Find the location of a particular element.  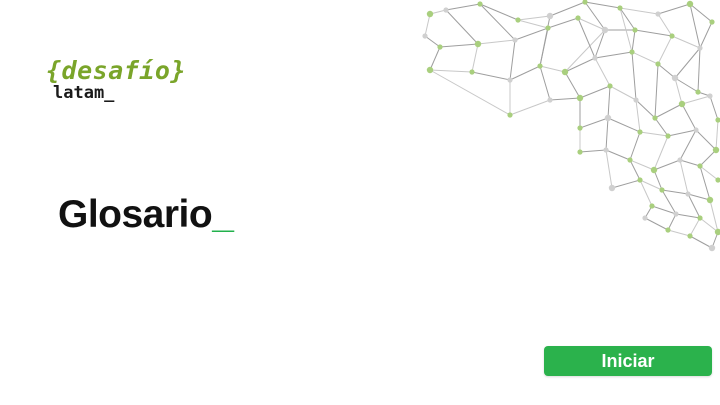

logo-wordmark: {desafío} is located at coordinates (116, 70).